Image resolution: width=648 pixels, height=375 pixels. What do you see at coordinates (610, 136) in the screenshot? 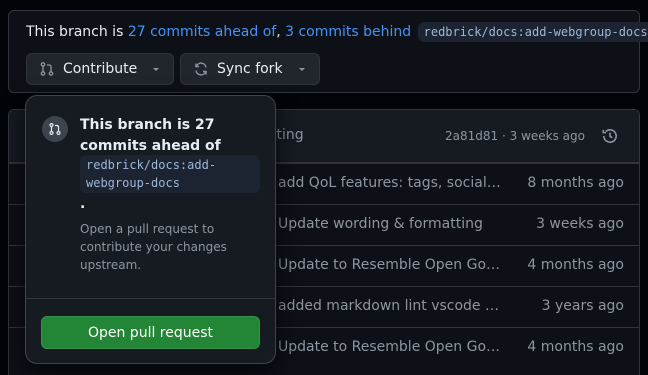
I see `history-icon` at bounding box center [610, 136].